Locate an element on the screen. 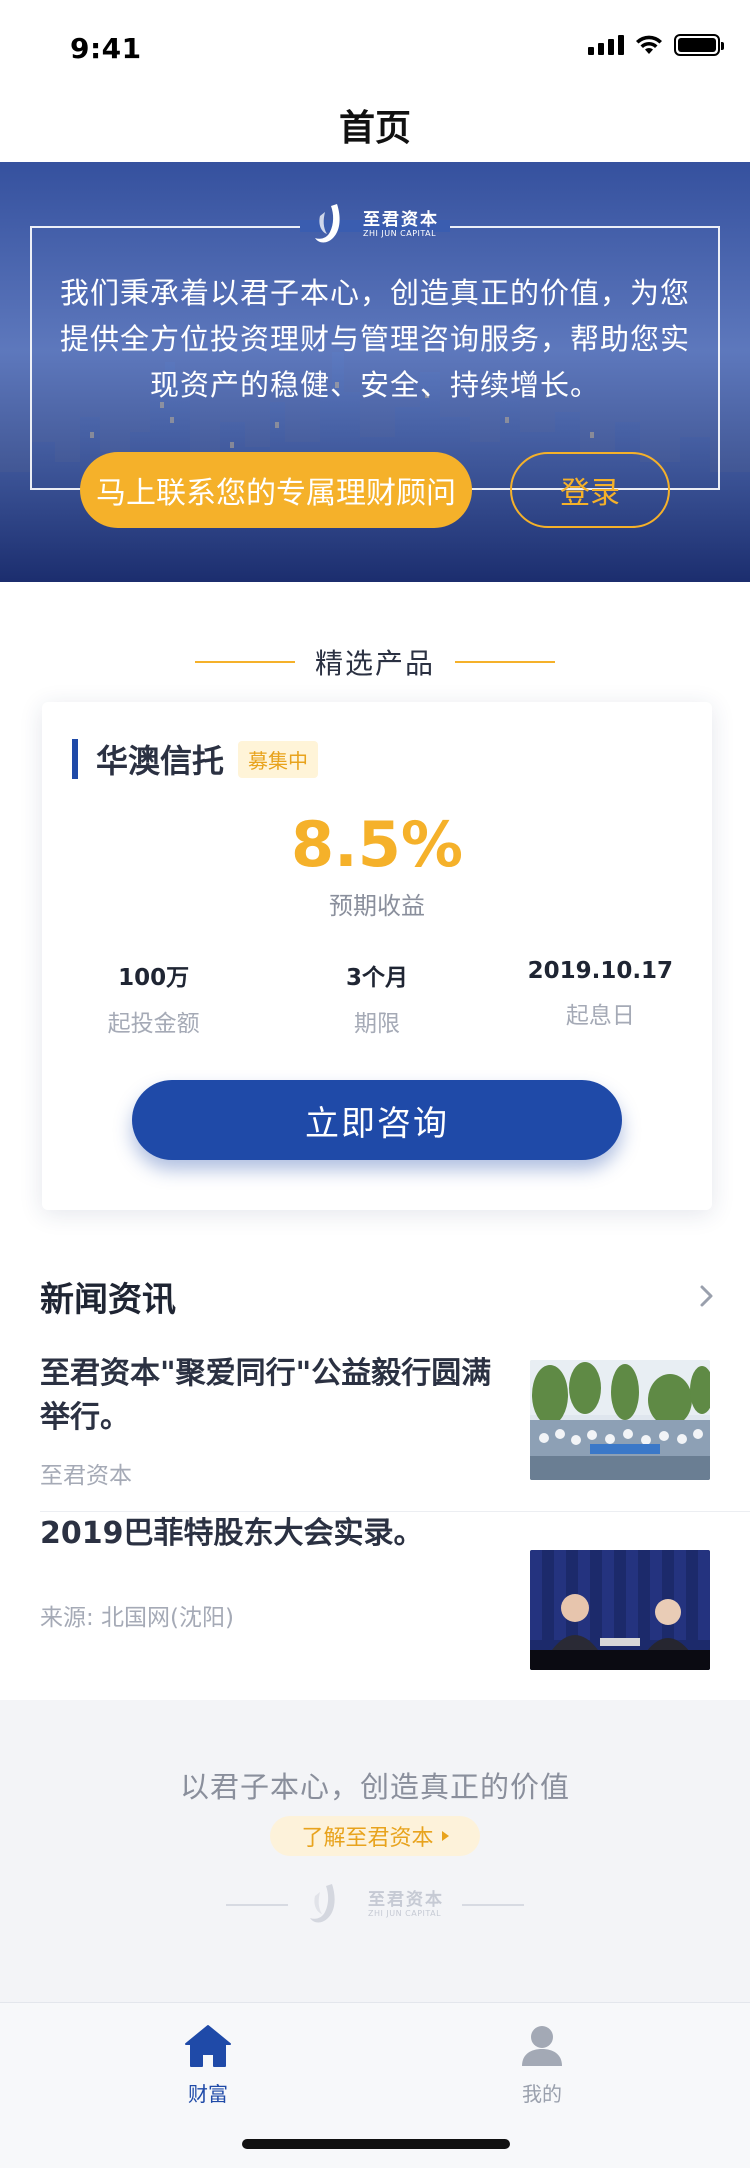  stat-value: 100万 is located at coordinates (154, 978).